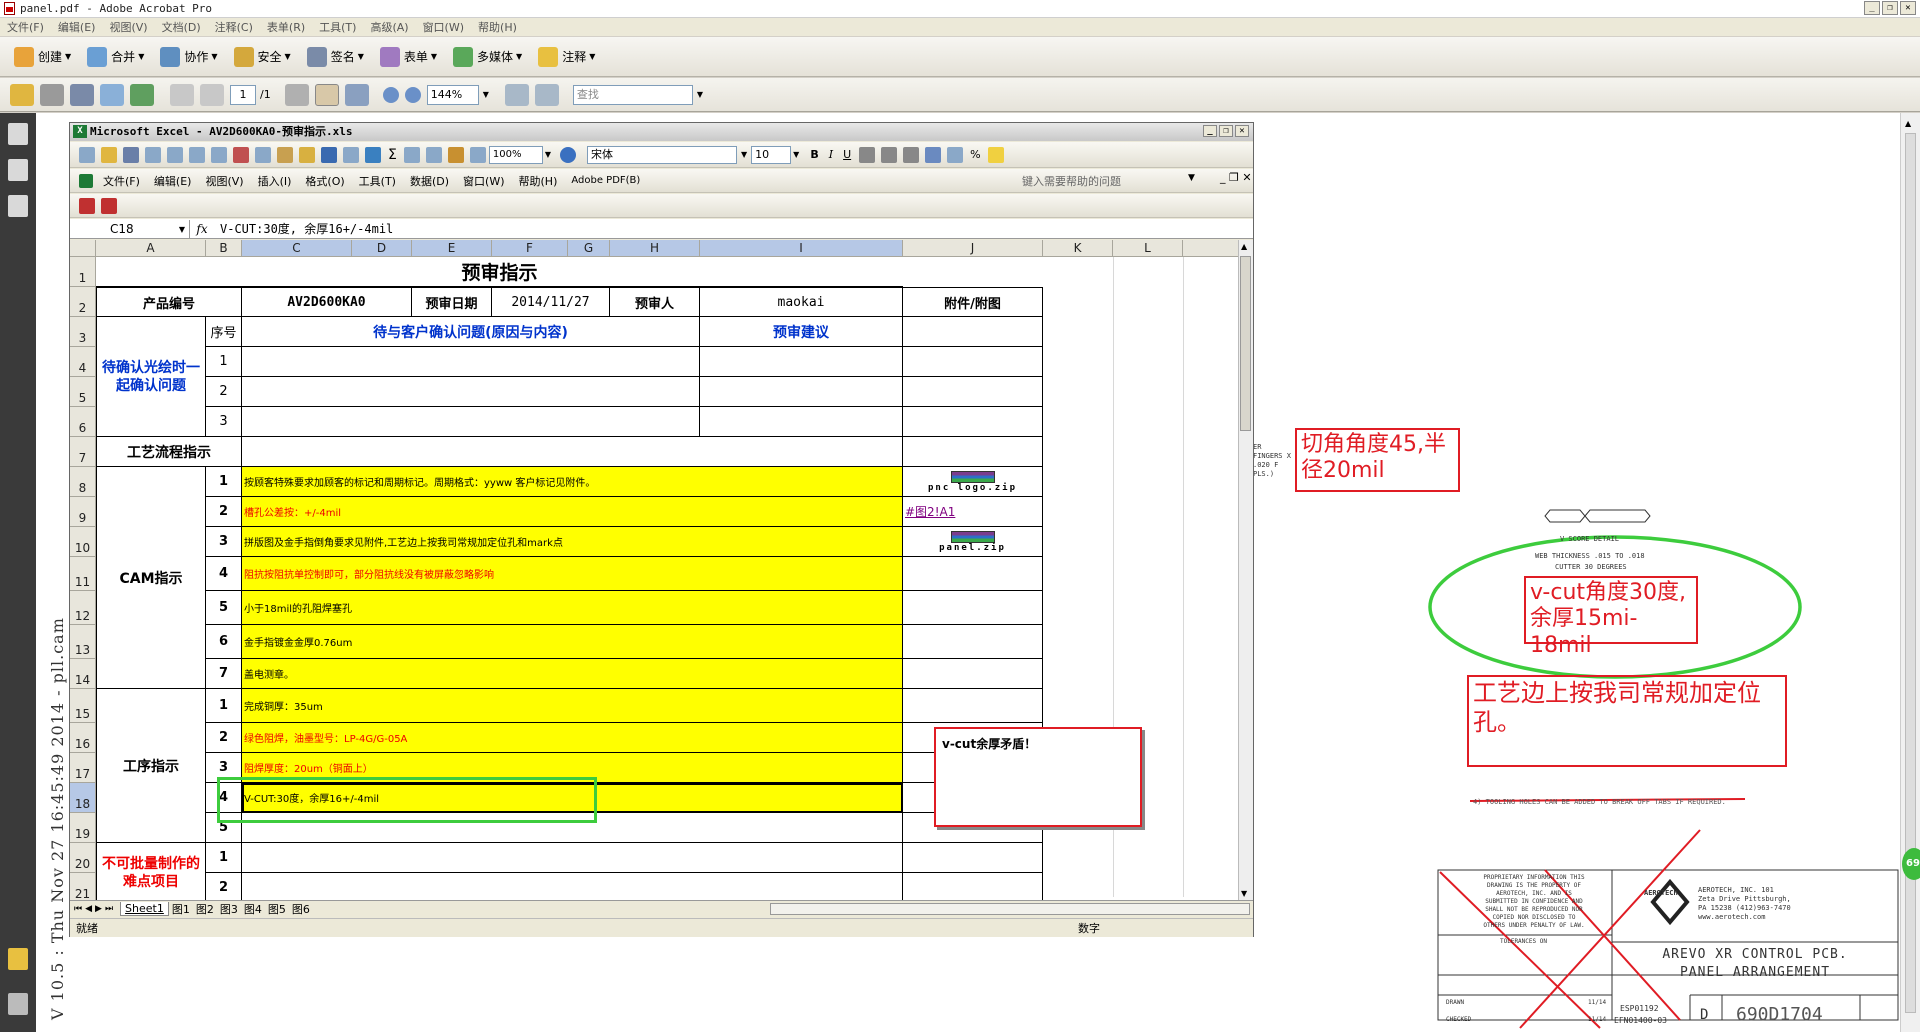 The width and height of the screenshot is (1920, 1032). I want to click on zoom-input: 144%, so click(452, 94).